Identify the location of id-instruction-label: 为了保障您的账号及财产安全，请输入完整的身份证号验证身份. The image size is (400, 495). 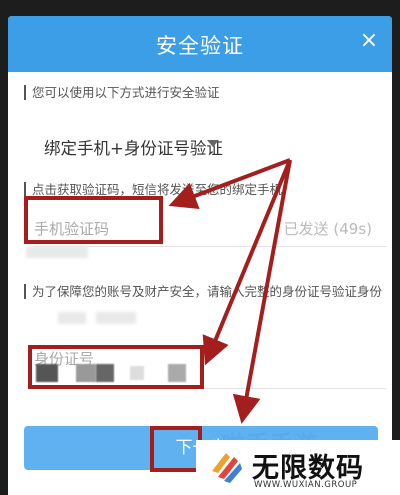
(203, 291).